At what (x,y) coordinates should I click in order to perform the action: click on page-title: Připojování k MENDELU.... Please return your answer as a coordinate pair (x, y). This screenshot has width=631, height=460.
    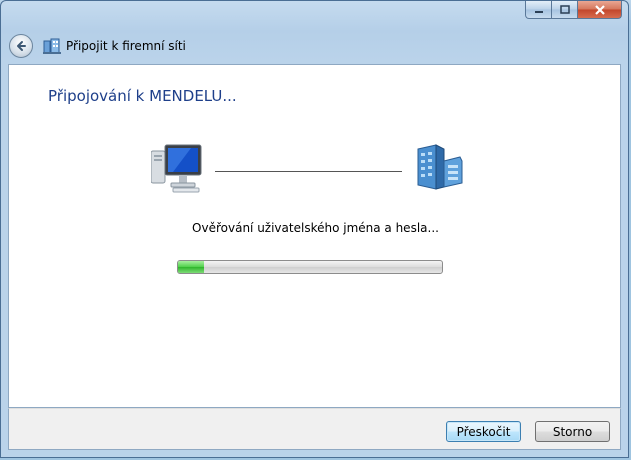
    Looking at the image, I should click on (142, 96).